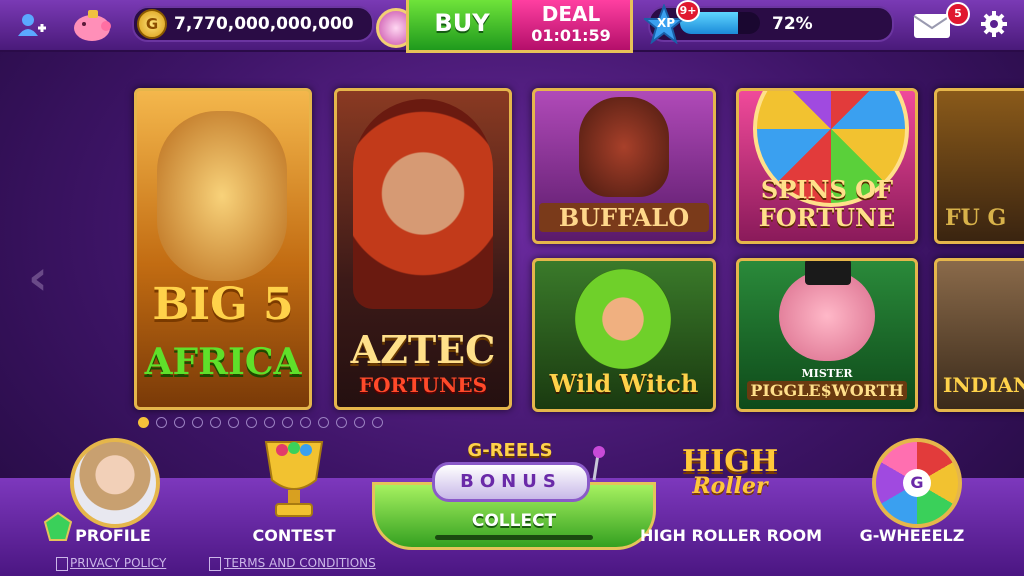 This screenshot has height=576, width=1024. What do you see at coordinates (827, 166) in the screenshot?
I see `game-card-spins-of-fortune: SPINS OF FORTUNE` at bounding box center [827, 166].